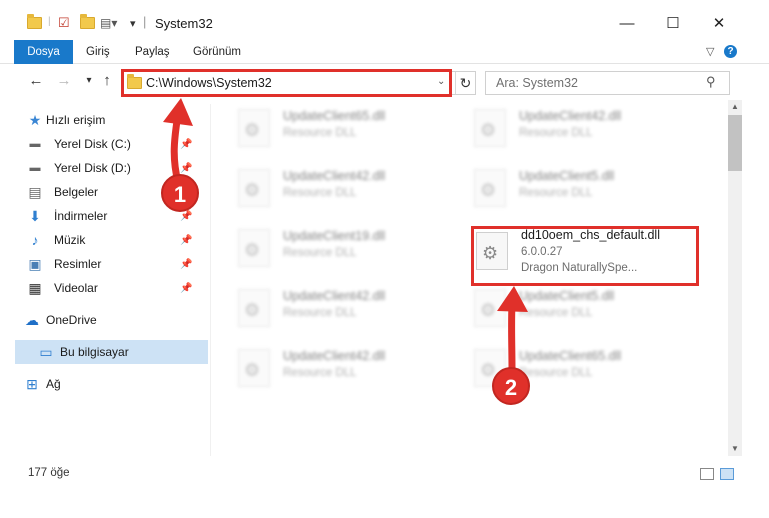 This screenshot has width=769, height=518. I want to click on step-badge-1: 1, so click(180, 193).